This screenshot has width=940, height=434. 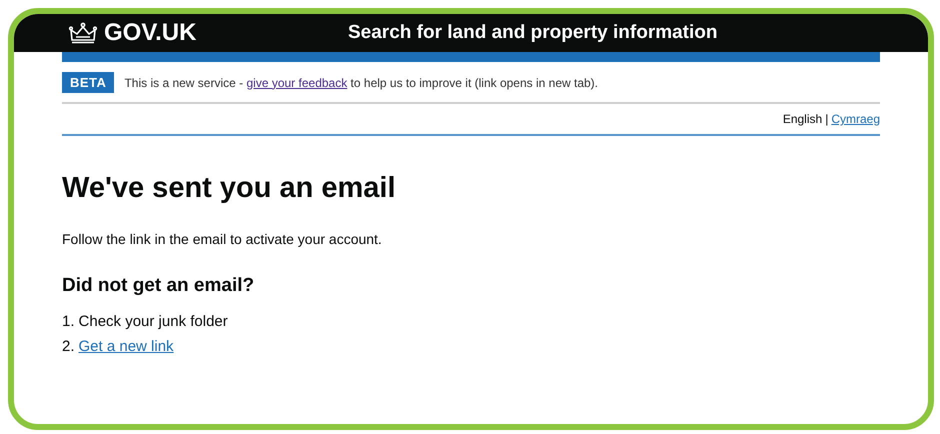 I want to click on new-link-link: Get a new link, so click(x=126, y=346).